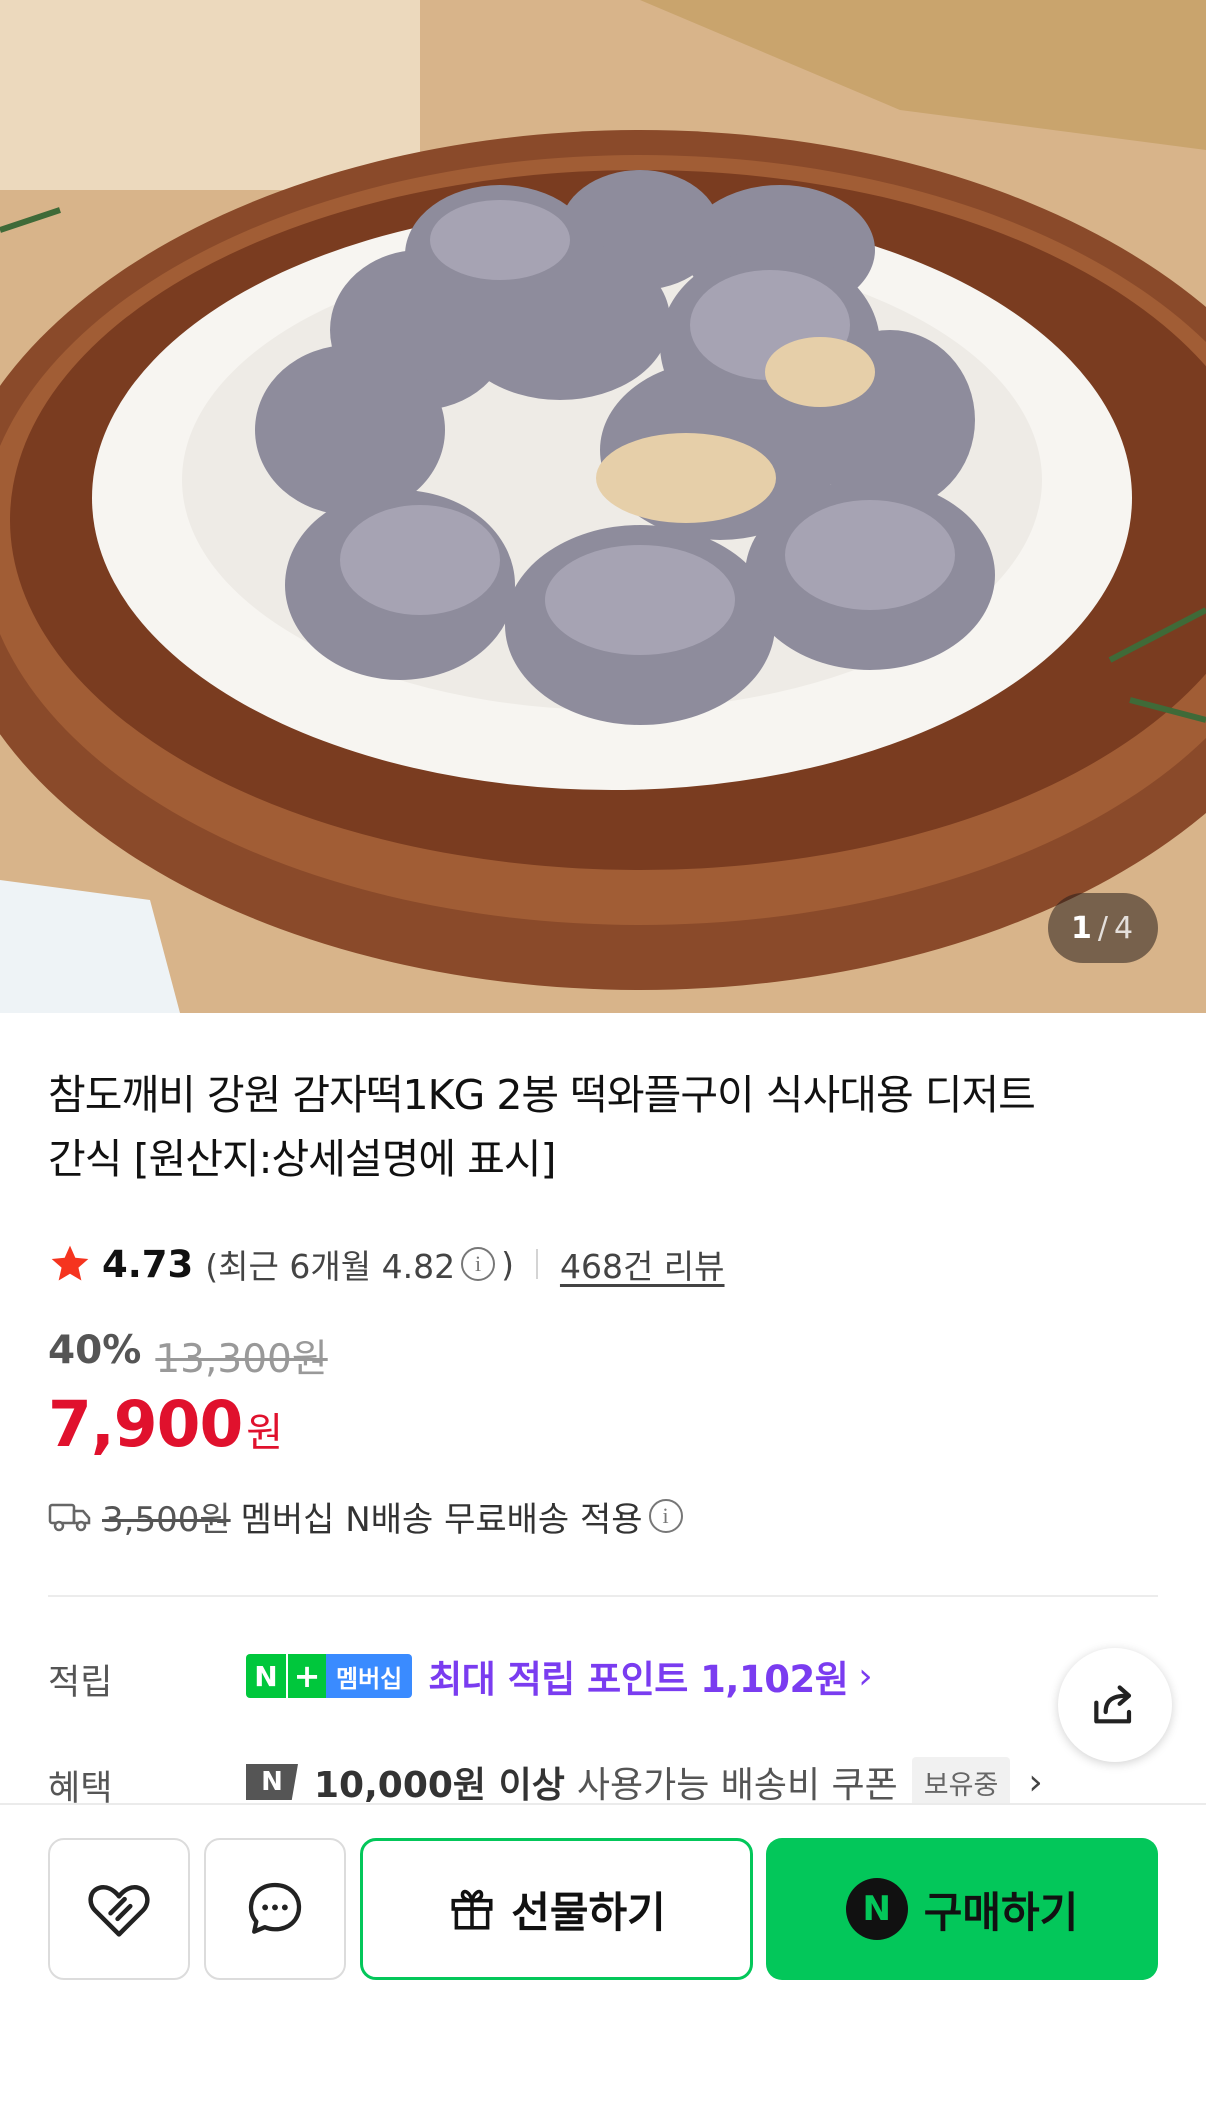 Image resolution: width=1206 pixels, height=2113 pixels. I want to click on star-icon, so click(70, 1263).